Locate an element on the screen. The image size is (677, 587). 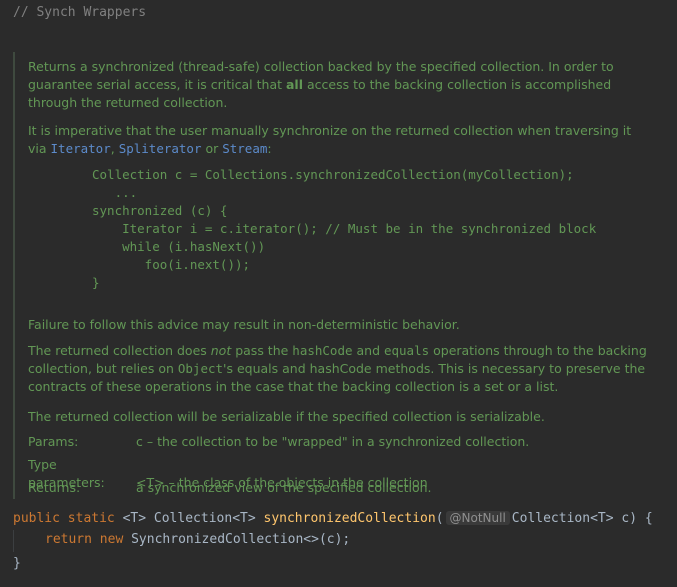
return-statement: return new SynchronizedCollection<>(c); is located at coordinates (197, 539).